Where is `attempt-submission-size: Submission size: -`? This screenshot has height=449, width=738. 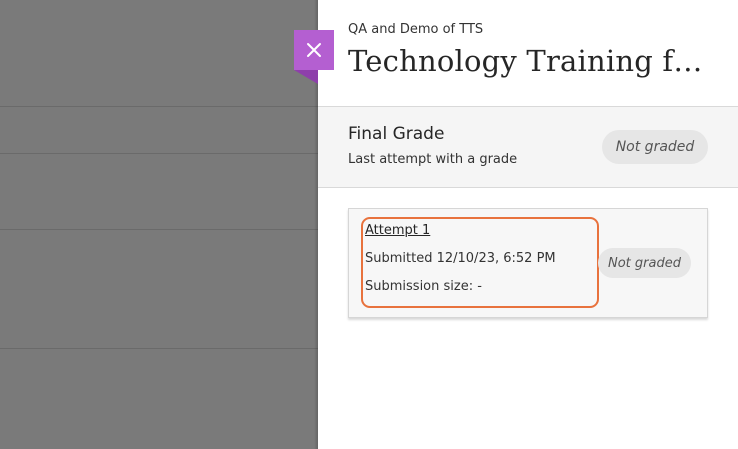
attempt-submission-size: Submission size: - is located at coordinates (423, 286).